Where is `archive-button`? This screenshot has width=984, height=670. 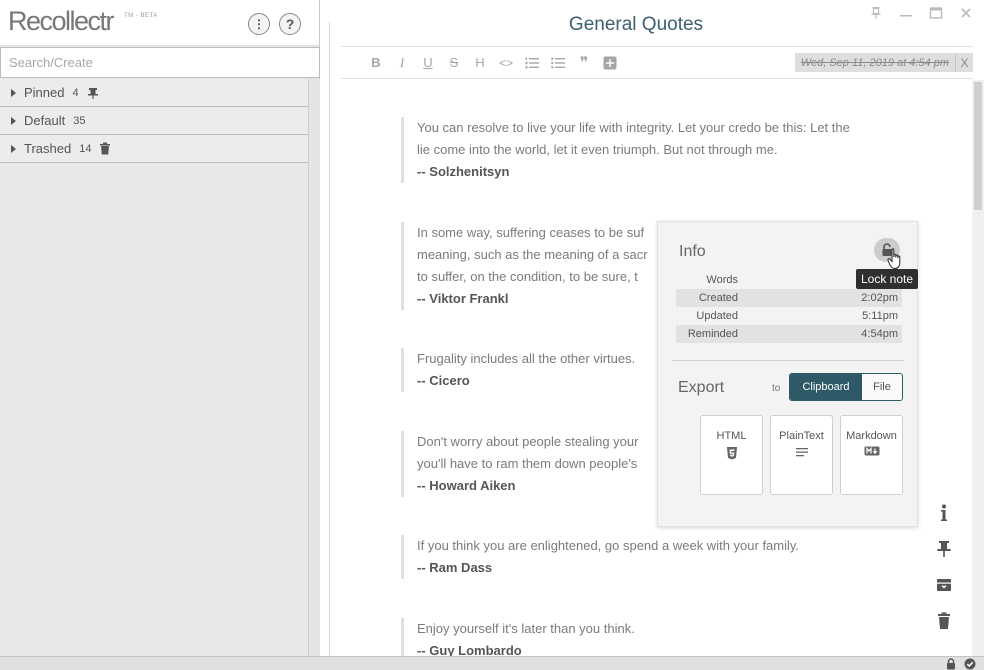
archive-button is located at coordinates (944, 585).